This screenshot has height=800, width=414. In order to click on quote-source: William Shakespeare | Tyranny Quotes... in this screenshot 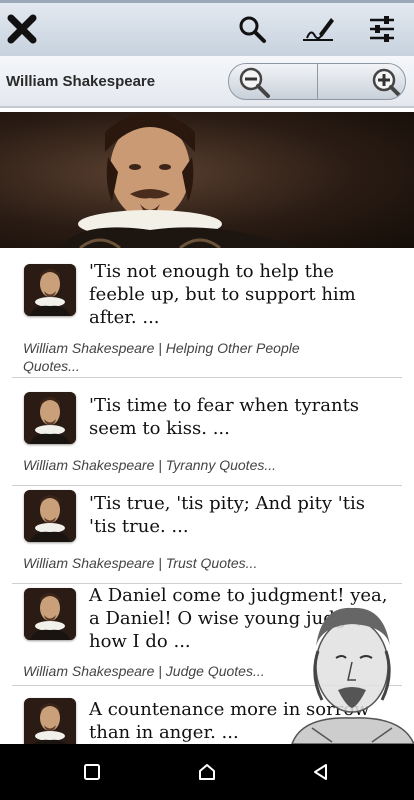, I will do `click(150, 465)`.